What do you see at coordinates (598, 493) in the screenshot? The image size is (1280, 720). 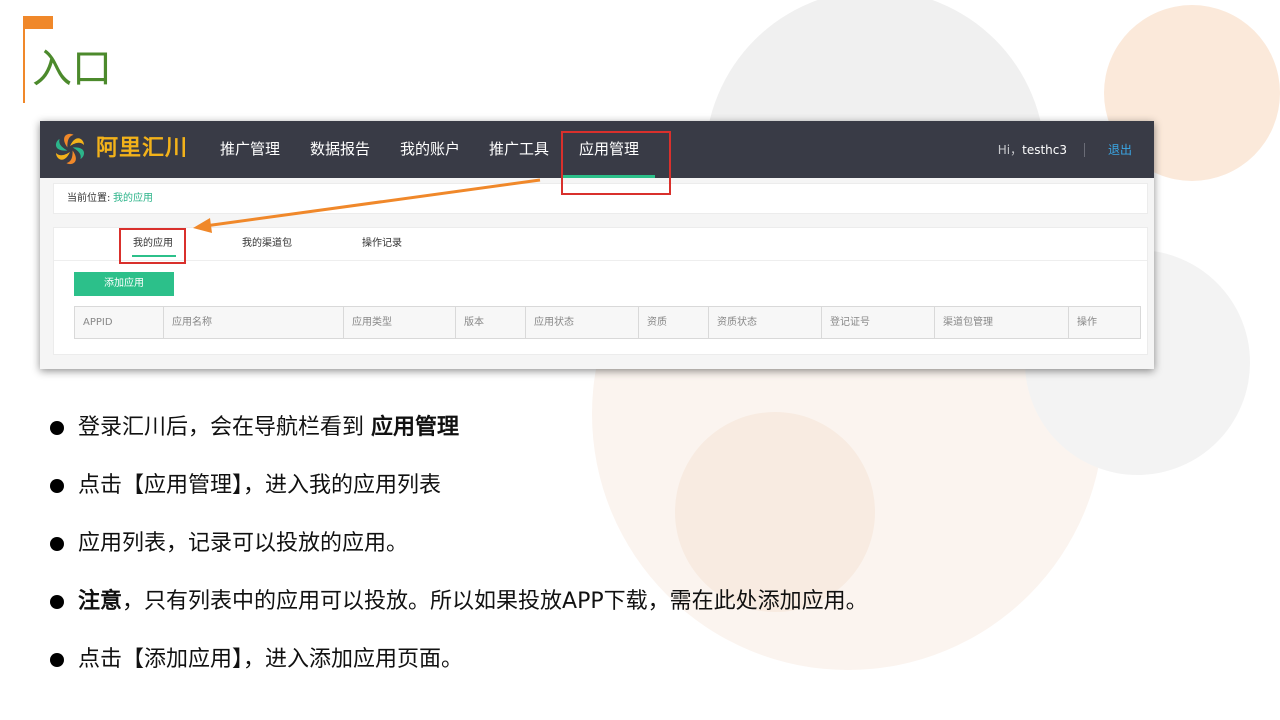 I see `bullet-item: 点击【应用管理】，进入我的应用列表` at bounding box center [598, 493].